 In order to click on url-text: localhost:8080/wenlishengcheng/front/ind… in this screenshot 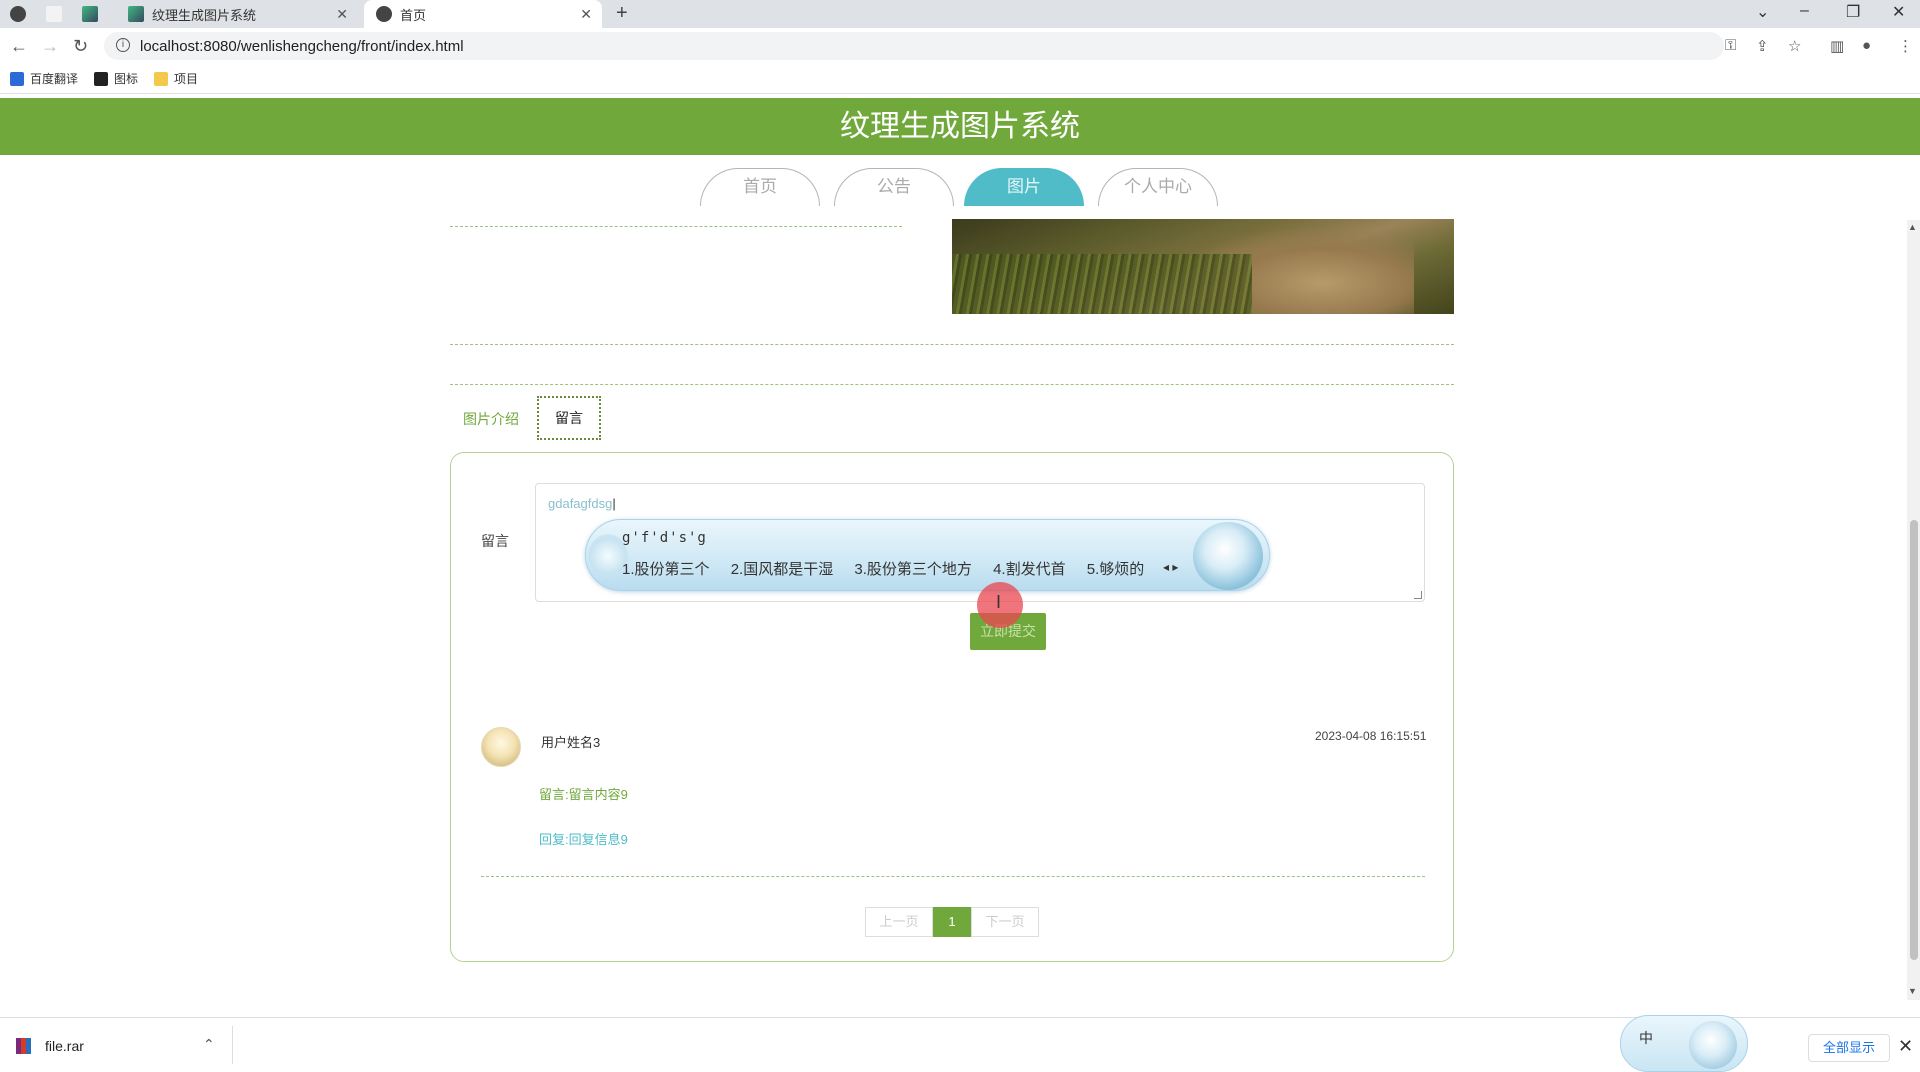, I will do `click(302, 46)`.